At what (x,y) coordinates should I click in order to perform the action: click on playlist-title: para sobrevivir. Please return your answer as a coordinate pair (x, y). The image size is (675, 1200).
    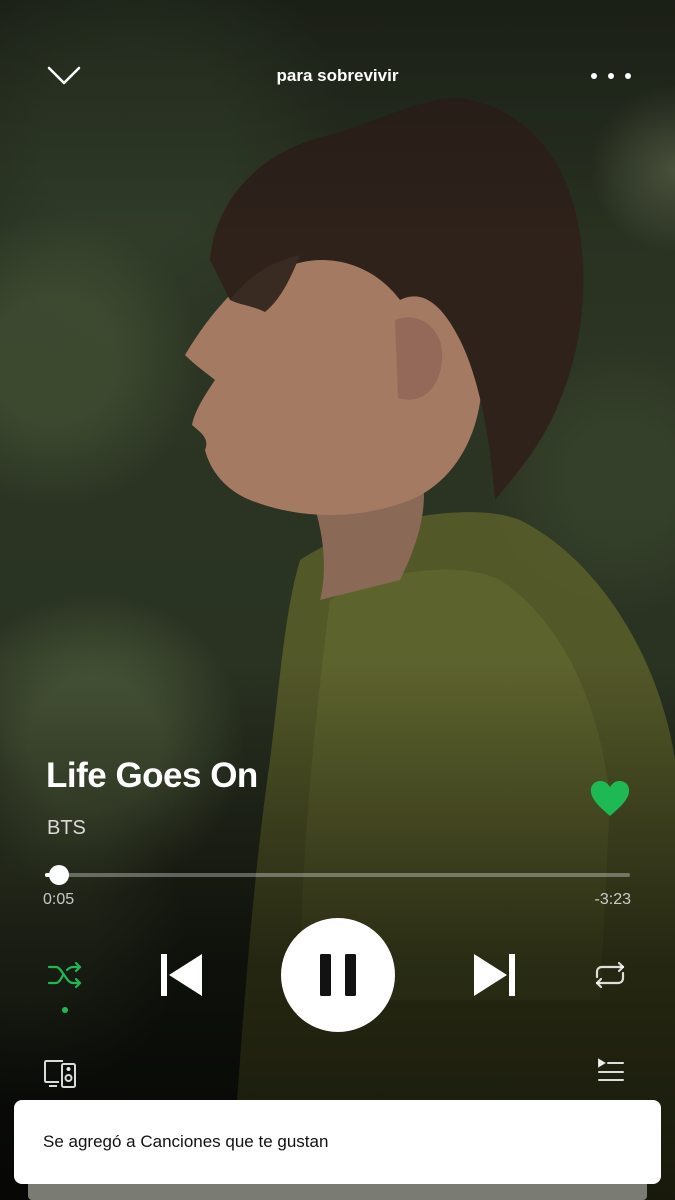
    Looking at the image, I should click on (337, 75).